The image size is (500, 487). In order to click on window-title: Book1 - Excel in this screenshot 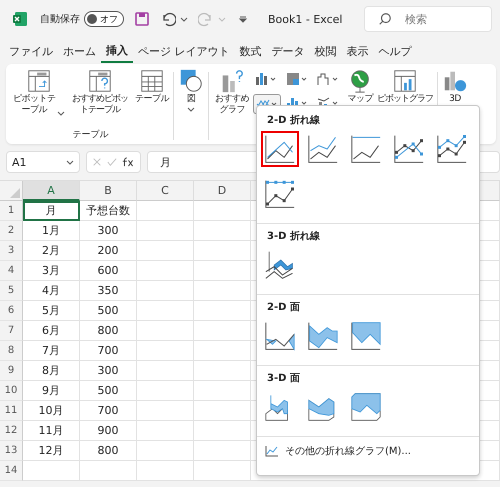, I will do `click(305, 19)`.